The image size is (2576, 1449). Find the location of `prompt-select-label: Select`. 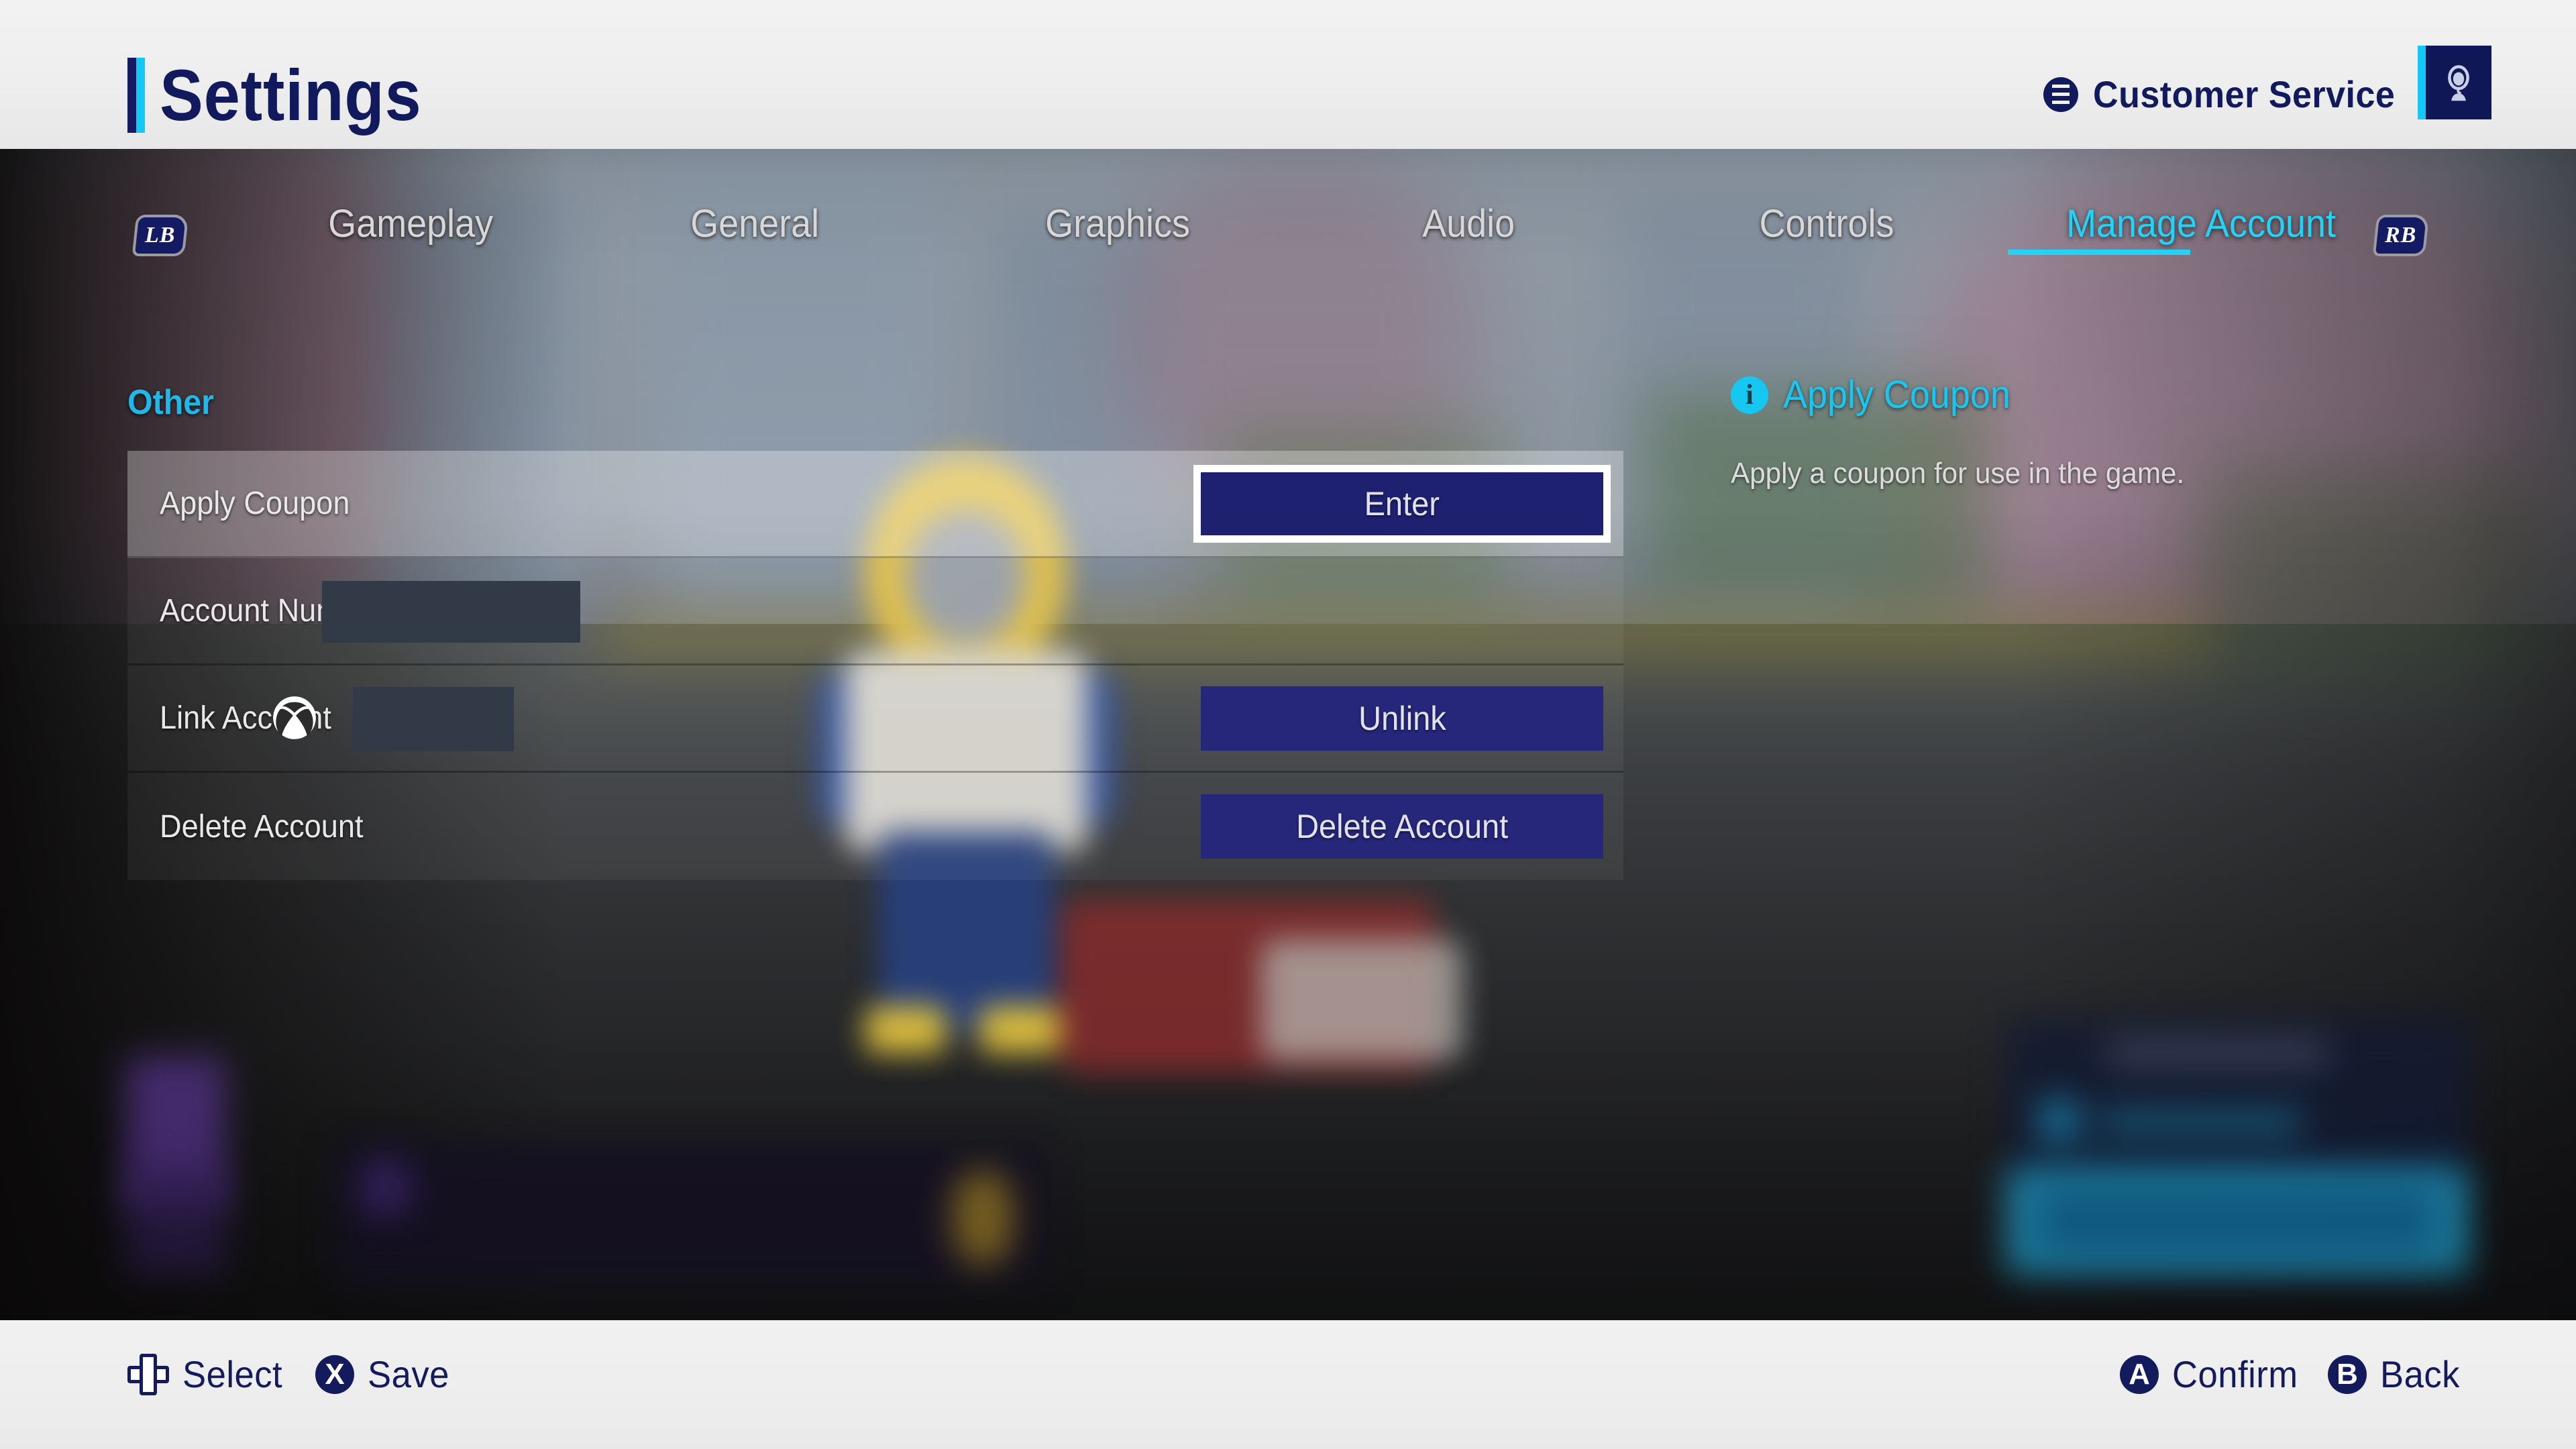

prompt-select-label: Select is located at coordinates (232, 1374).